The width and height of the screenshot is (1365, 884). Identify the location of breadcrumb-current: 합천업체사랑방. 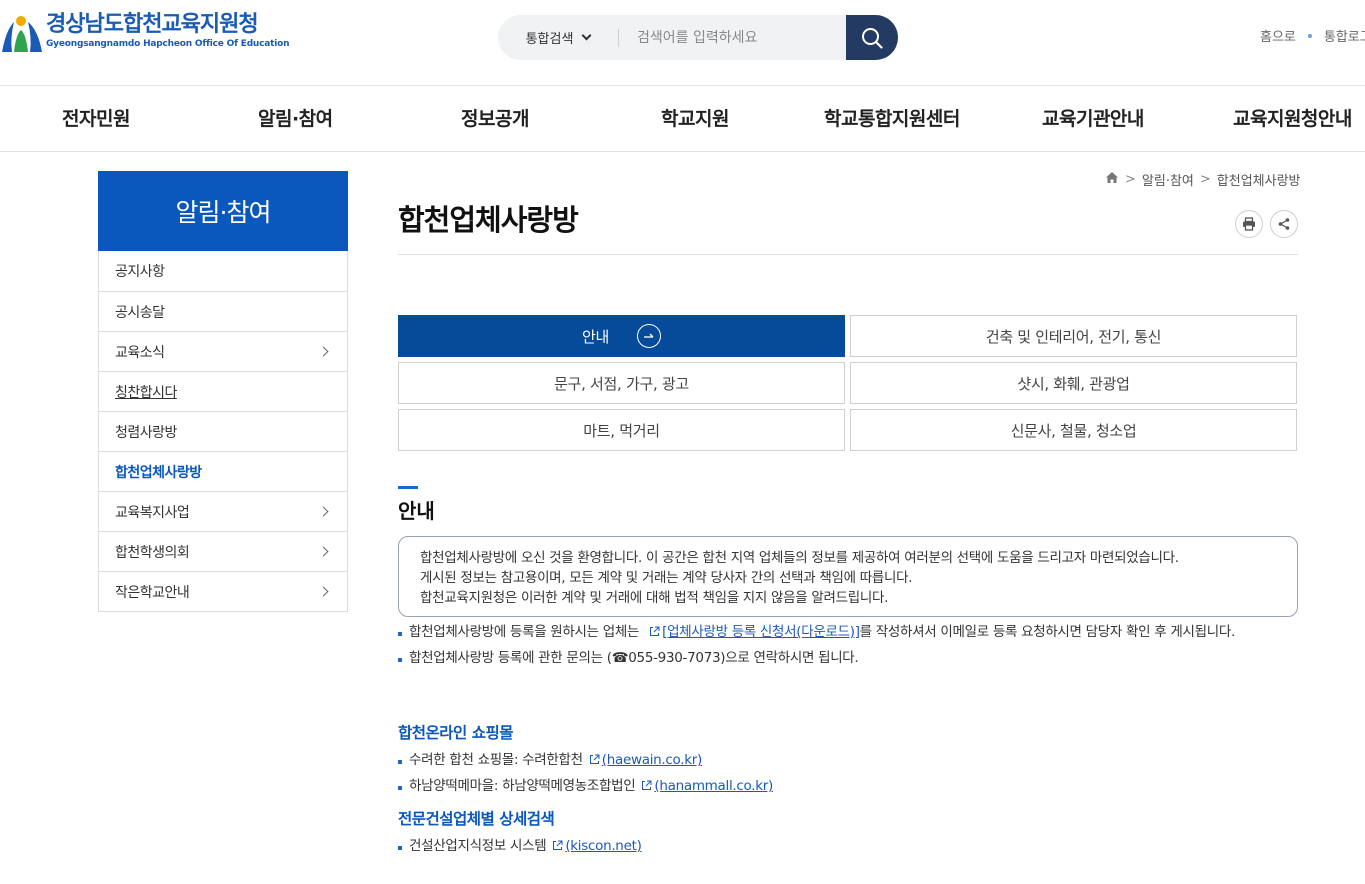
(1259, 179).